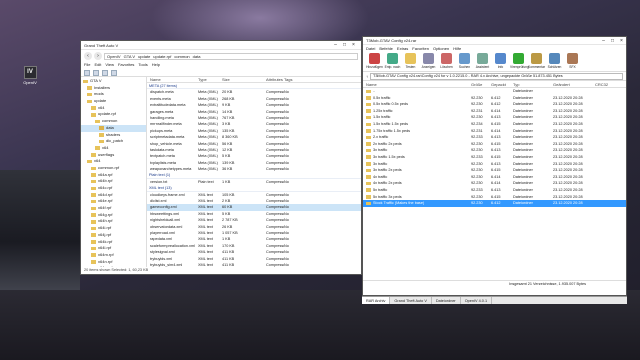 The width and height of the screenshot is (640, 360). What do you see at coordinates (88, 56) in the screenshot?
I see `back-button: ‹` at bounding box center [88, 56].